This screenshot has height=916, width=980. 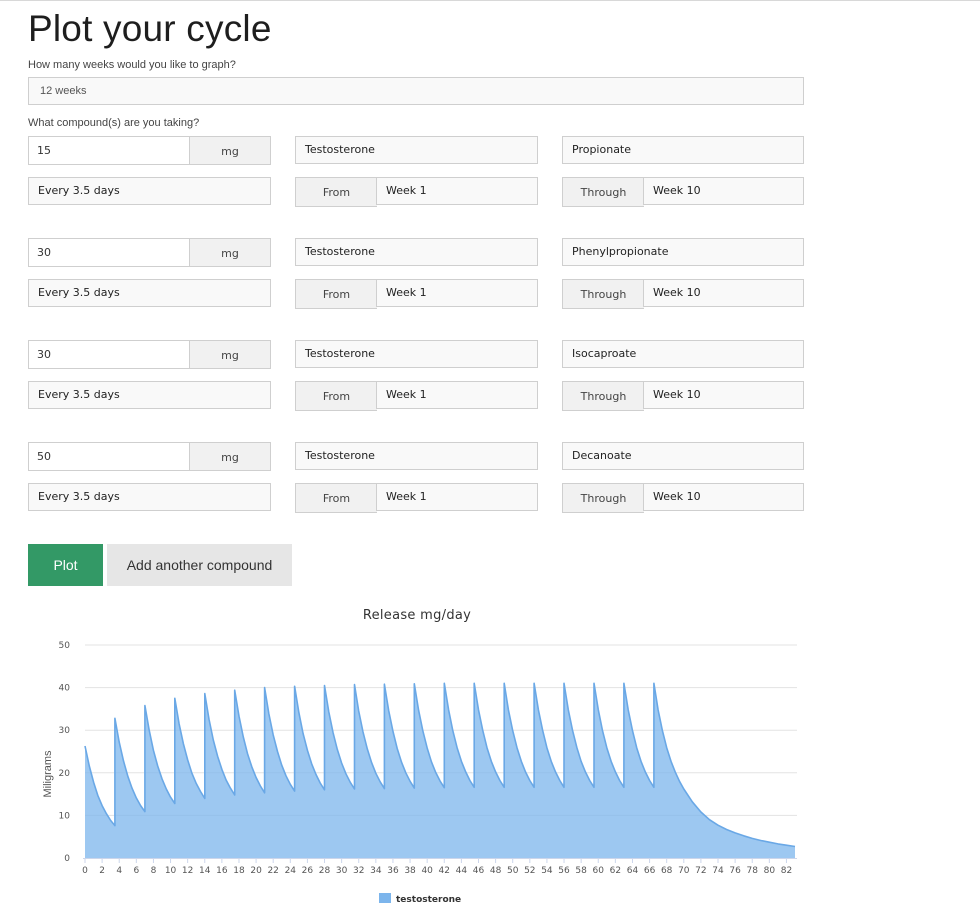 I want to click on y-tick-label: 40, so click(x=65, y=689).